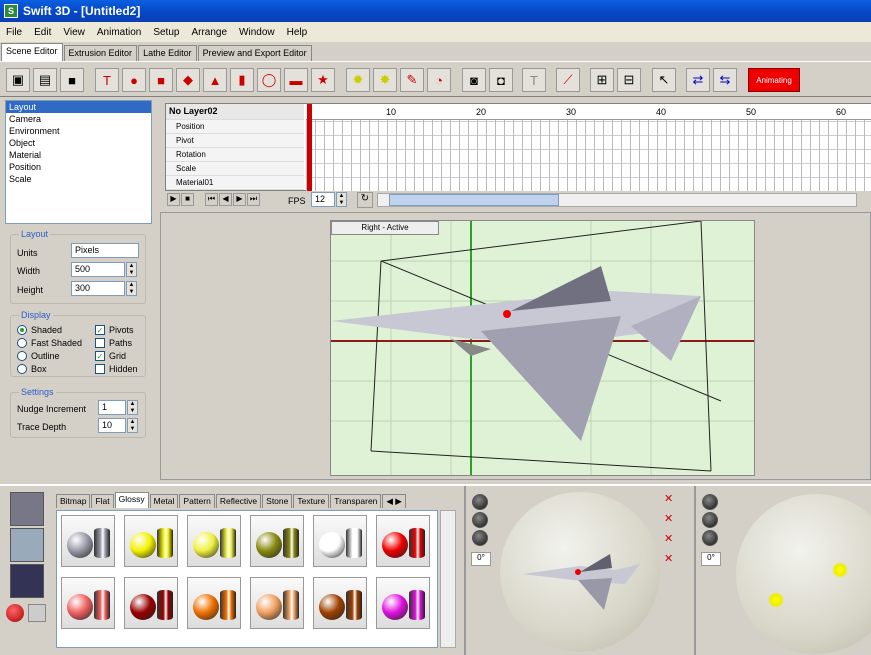  I want to click on cylinder-tool-icon: ▮, so click(242, 80).